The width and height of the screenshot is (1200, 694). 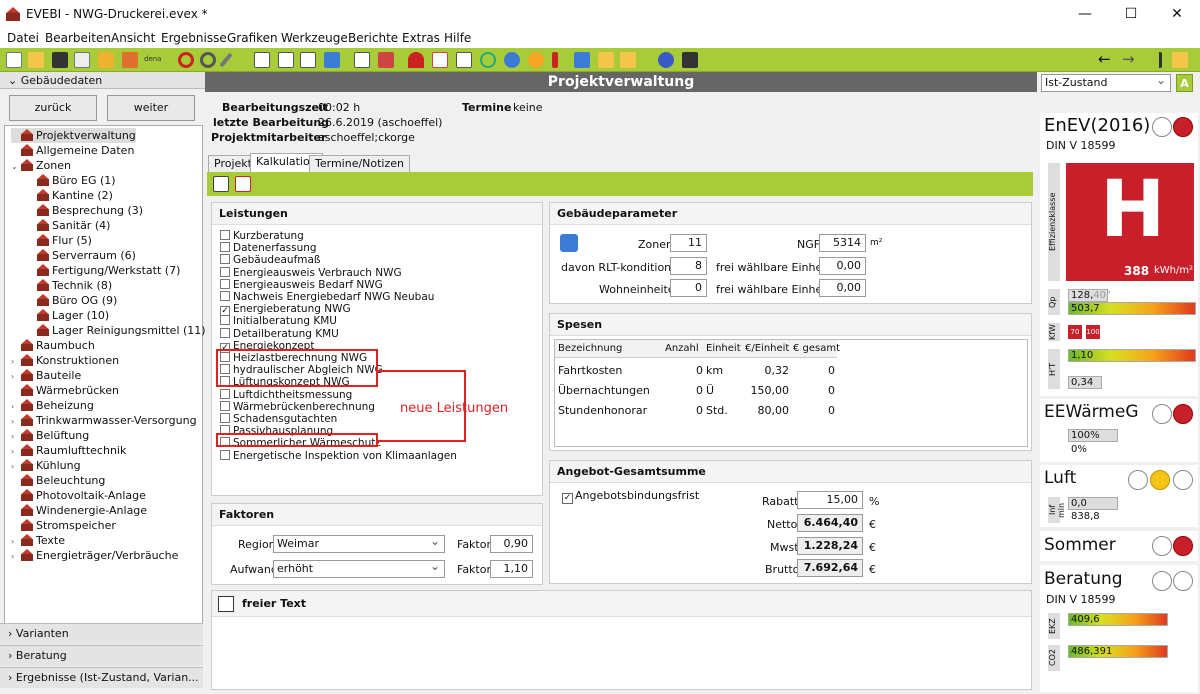 I want to click on back-button: zurück, so click(x=53, y=108).